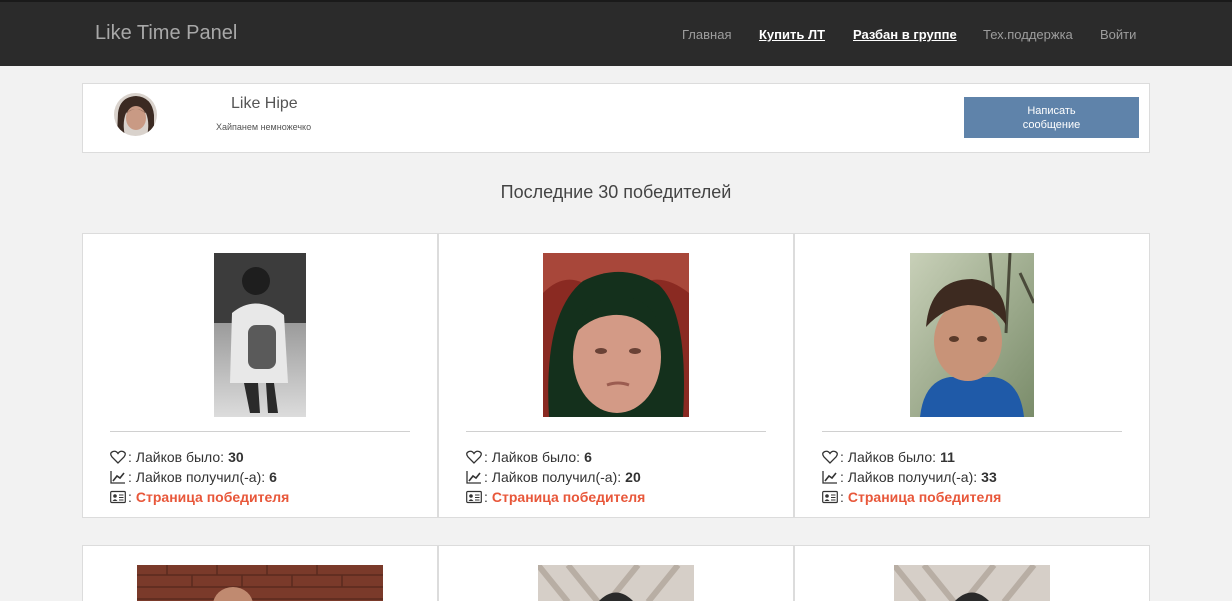  What do you see at coordinates (1051, 117) in the screenshot?
I see `send-message-button: Написать сообщение` at bounding box center [1051, 117].